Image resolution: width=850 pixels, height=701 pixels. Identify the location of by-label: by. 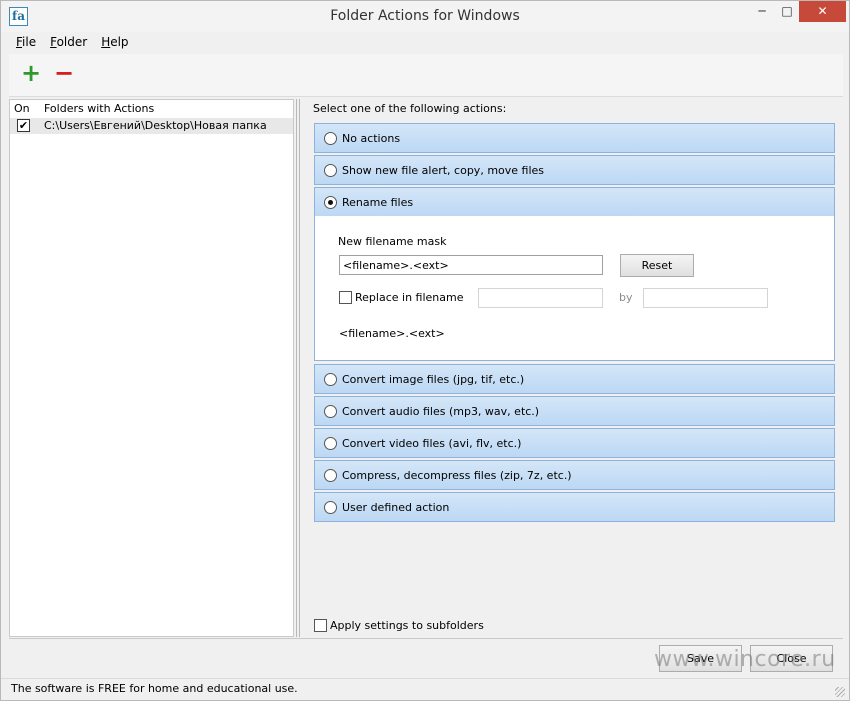
(626, 297).